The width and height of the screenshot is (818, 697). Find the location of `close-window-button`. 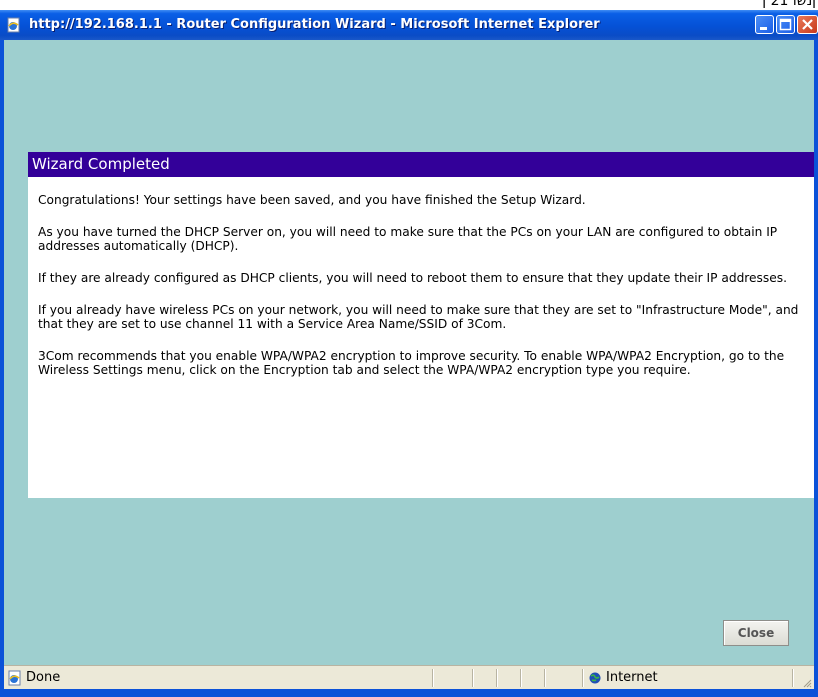

close-window-button is located at coordinates (807, 24).